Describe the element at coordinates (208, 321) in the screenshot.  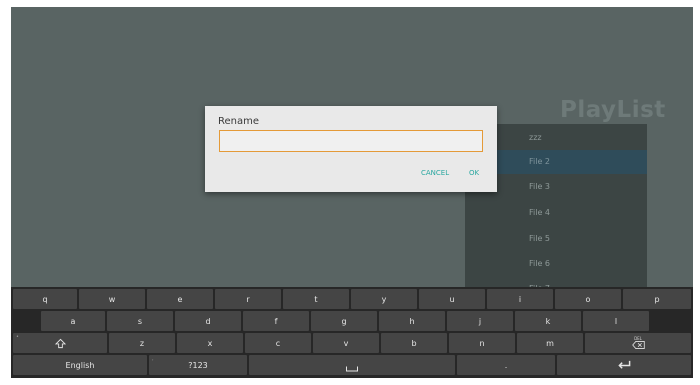
I see `key-d: d` at that location.